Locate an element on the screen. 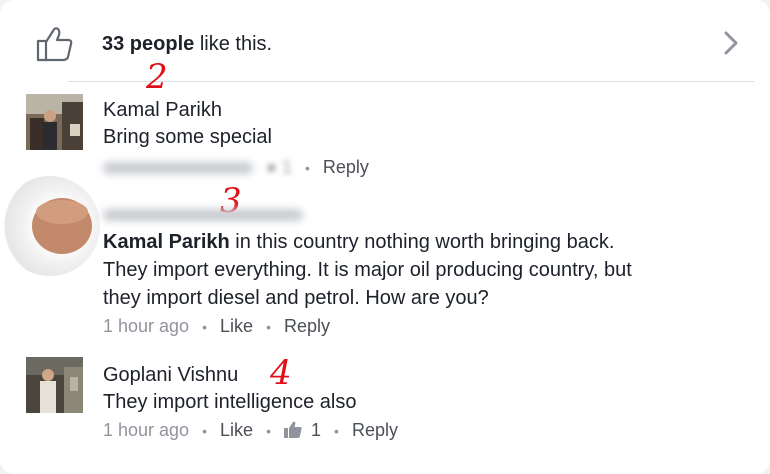 The image size is (770, 474). comment-text: They import intelligence also is located at coordinates (230, 402).